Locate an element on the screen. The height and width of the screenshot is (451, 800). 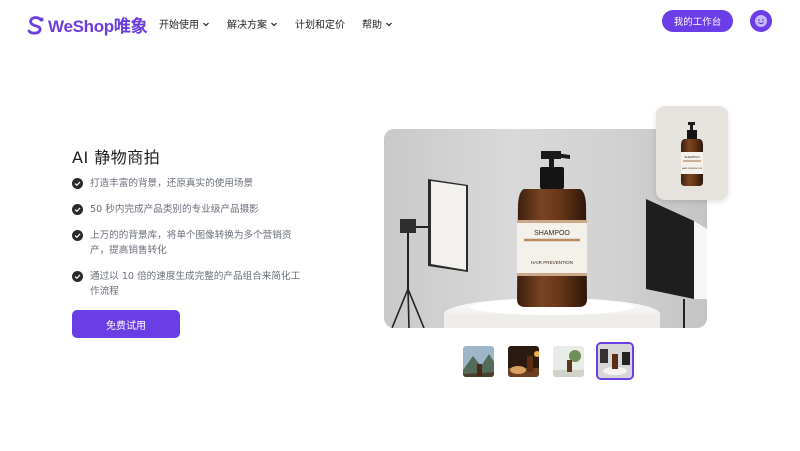
logo-icon is located at coordinates (35, 25).